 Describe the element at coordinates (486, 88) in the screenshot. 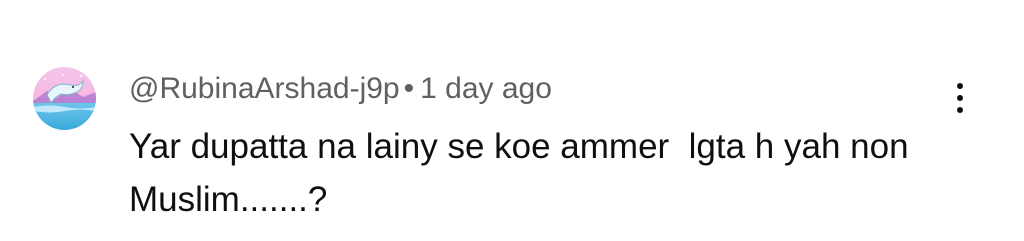

I see `comment-timestamp: 1 day ago` at that location.